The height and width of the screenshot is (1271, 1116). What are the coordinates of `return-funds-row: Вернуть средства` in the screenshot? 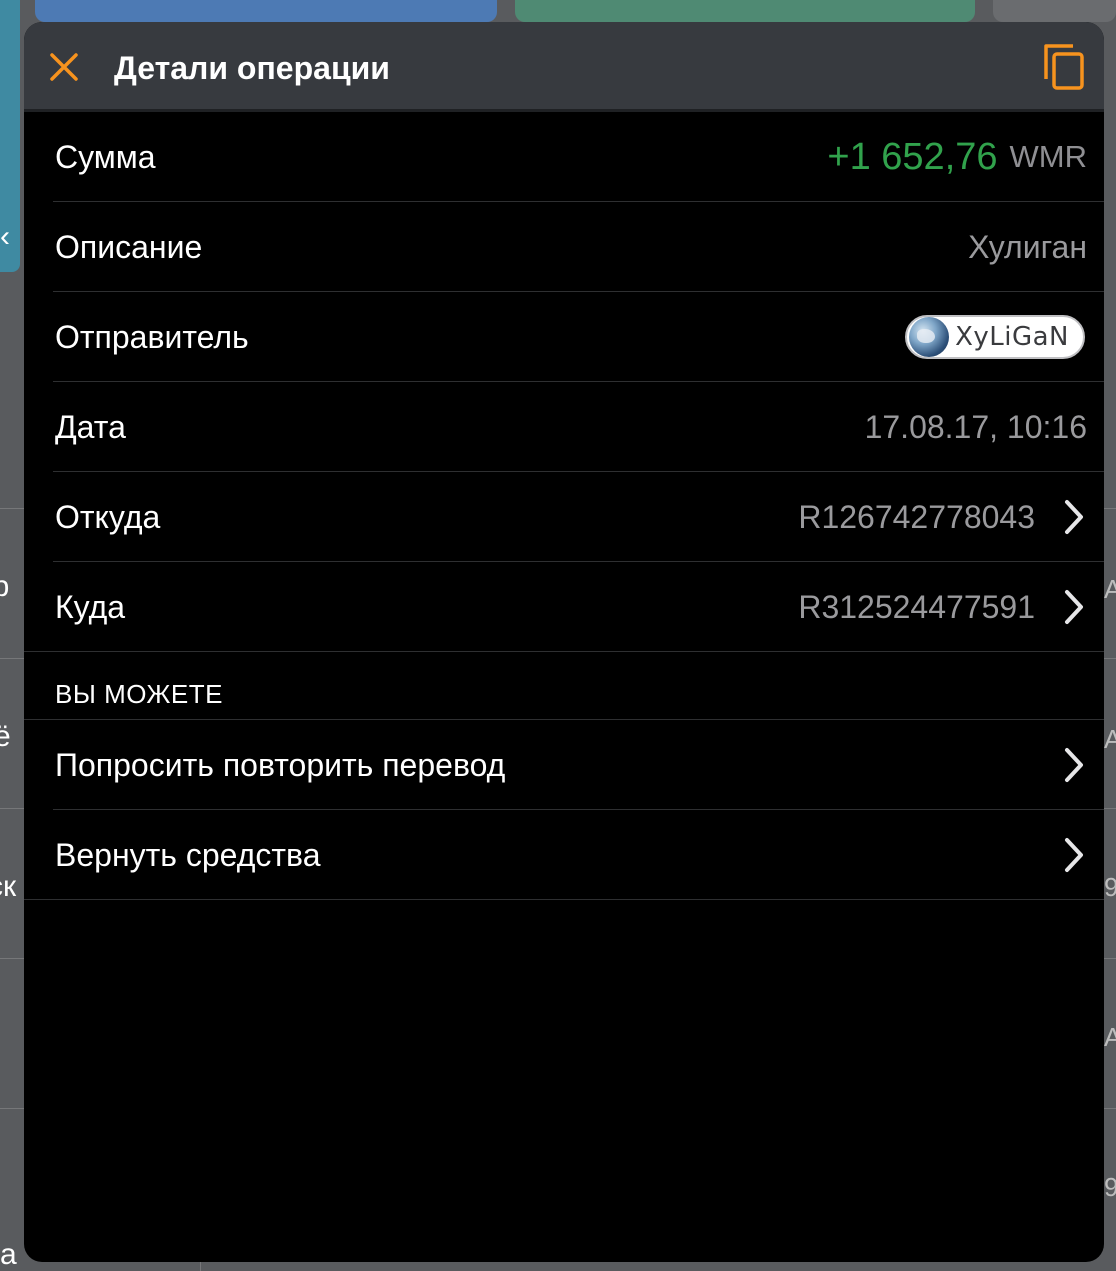 It's located at (564, 855).